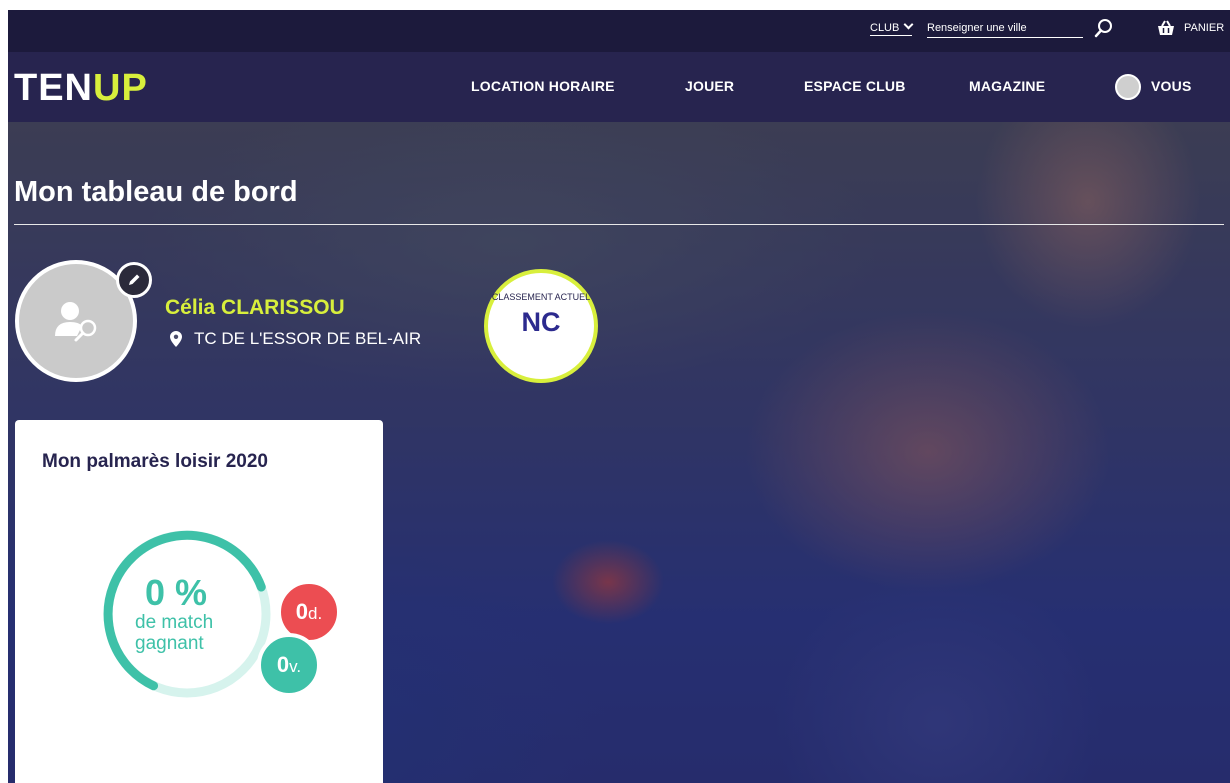 The height and width of the screenshot is (783, 1230). Describe the element at coordinates (908, 24) in the screenshot. I see `chevron-down-icon` at that location.